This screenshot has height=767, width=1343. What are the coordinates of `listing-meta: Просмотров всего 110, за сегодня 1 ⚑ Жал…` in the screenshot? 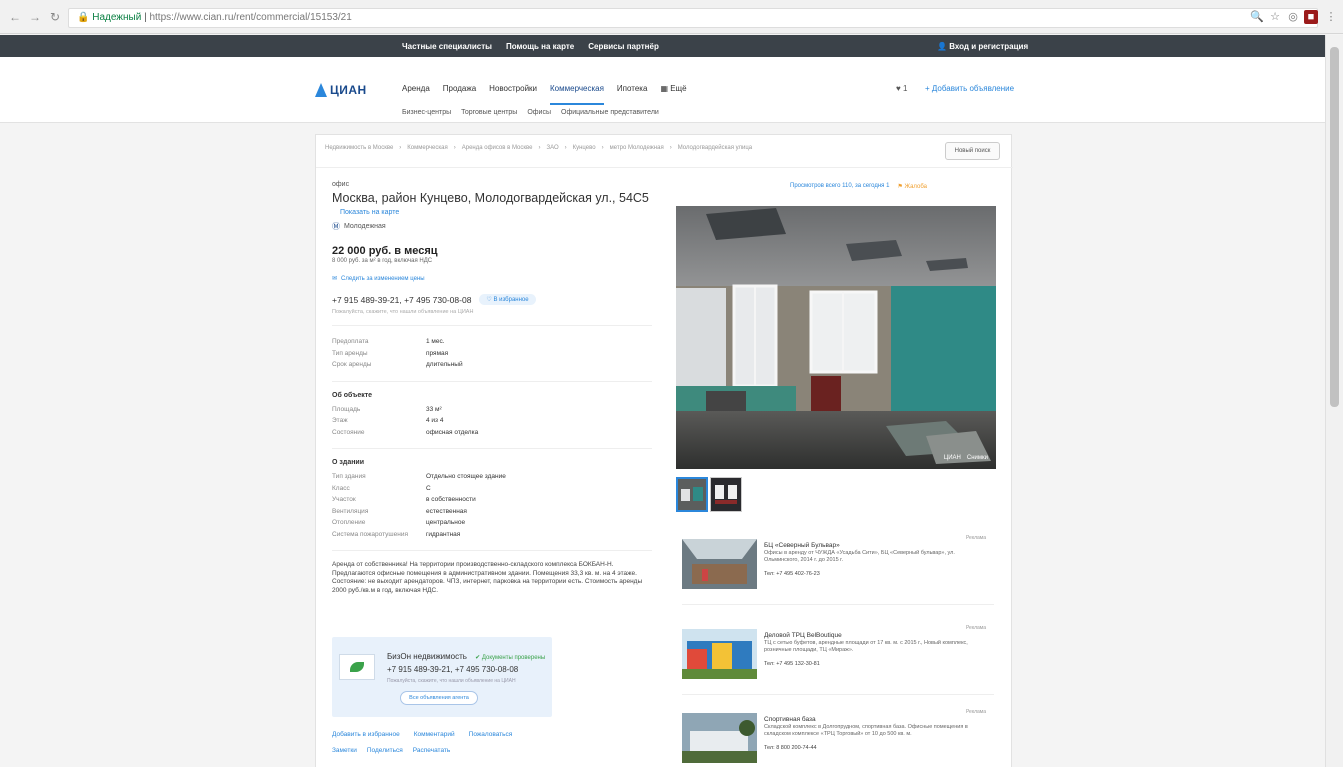 It's located at (858, 186).